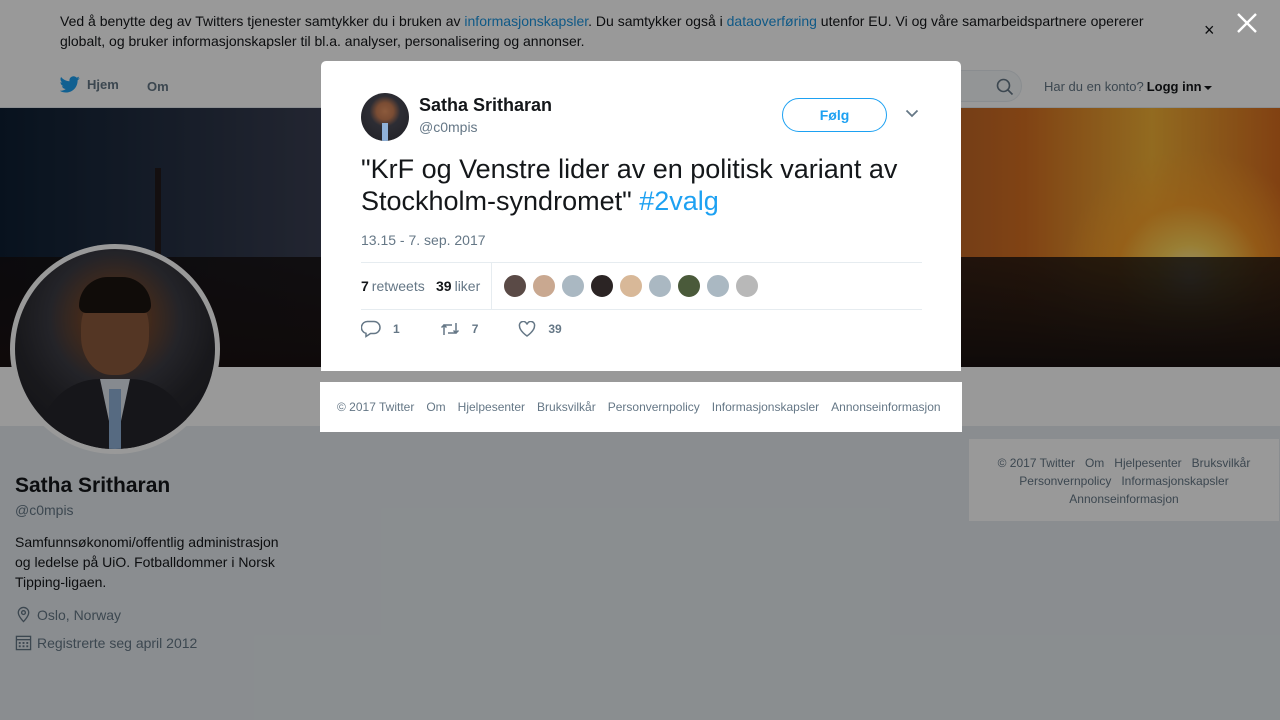 The image size is (1280, 720). What do you see at coordinates (566, 407) in the screenshot?
I see `footer-terms-link: Bruksvilkår` at bounding box center [566, 407].